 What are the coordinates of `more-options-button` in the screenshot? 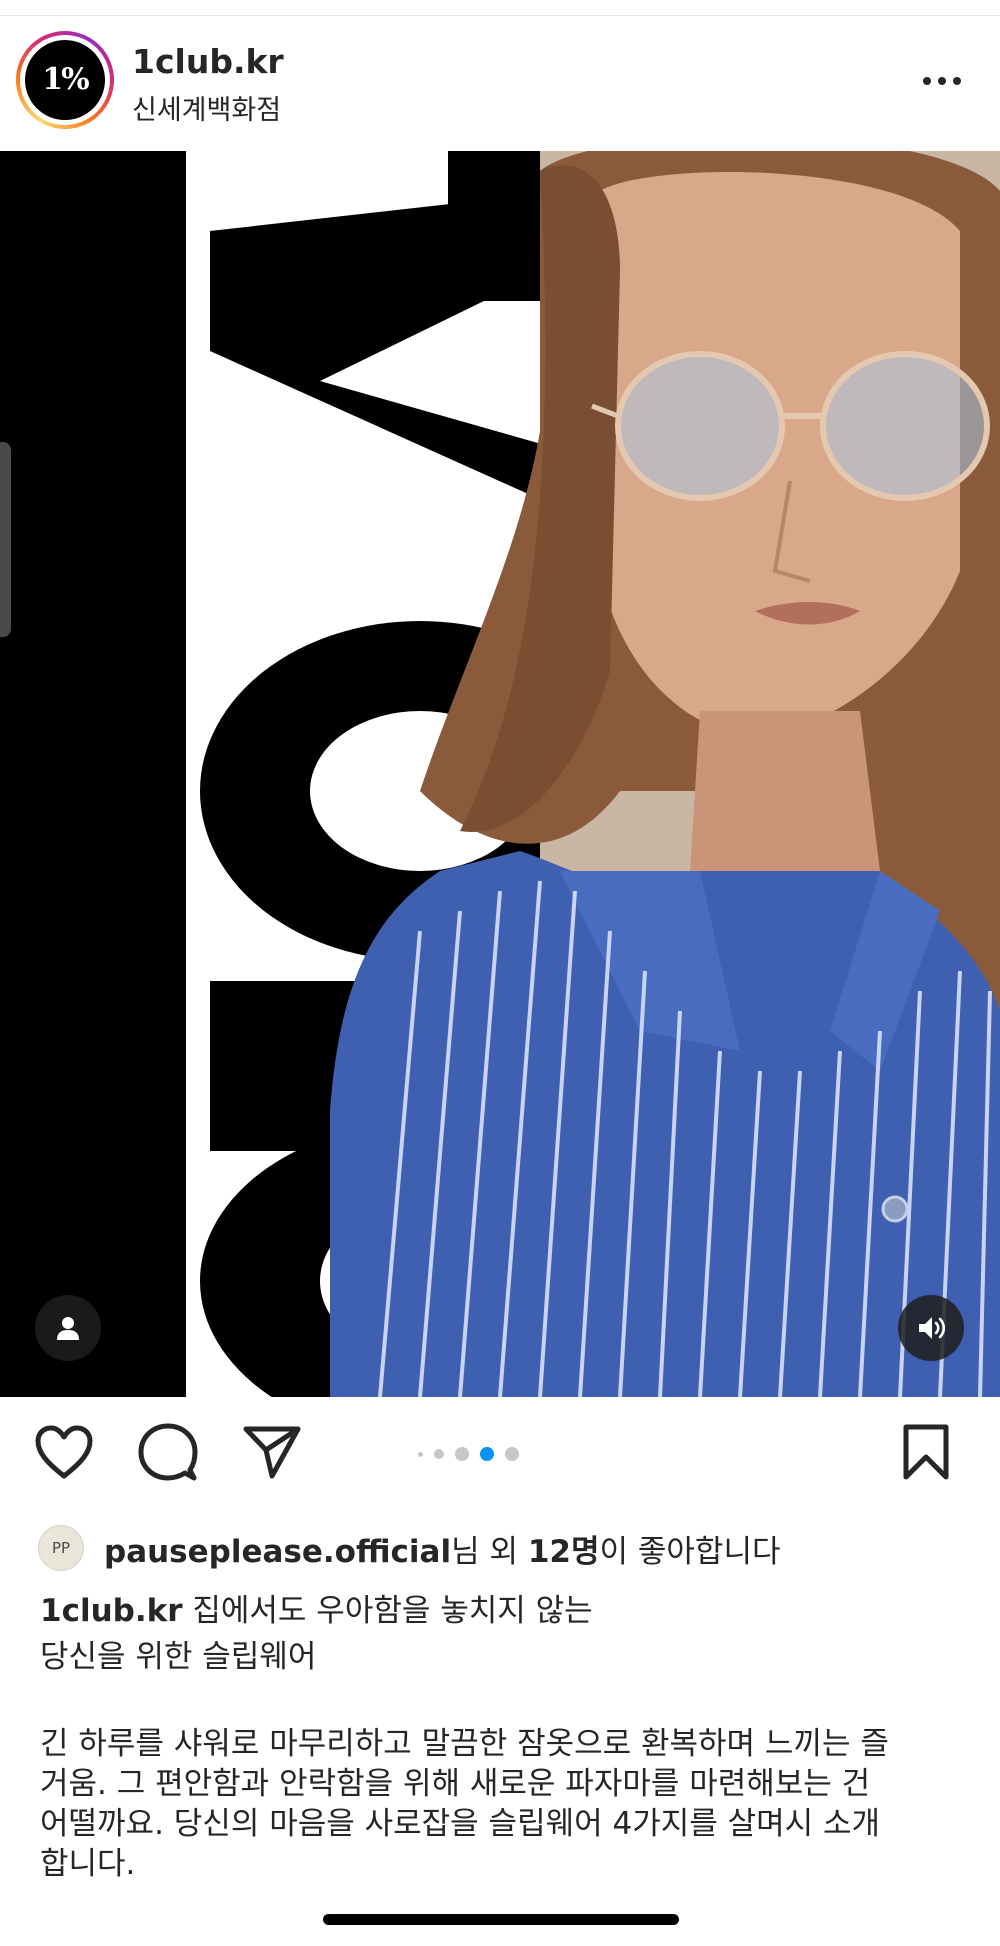 It's located at (942, 81).